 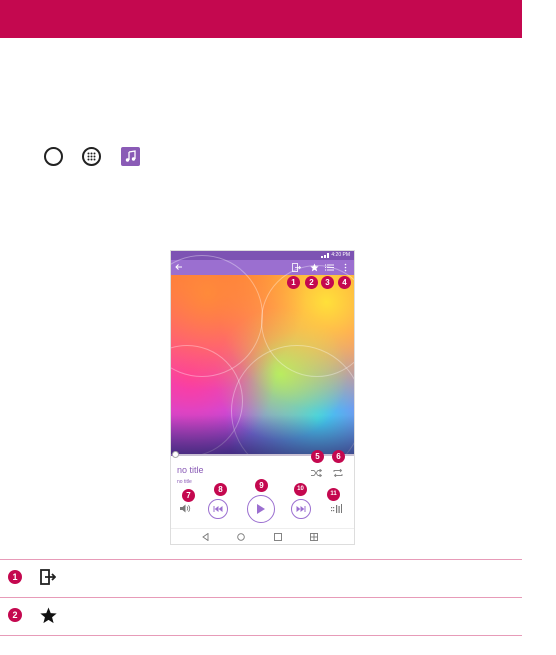 I want to click on play-button, so click(x=261, y=509).